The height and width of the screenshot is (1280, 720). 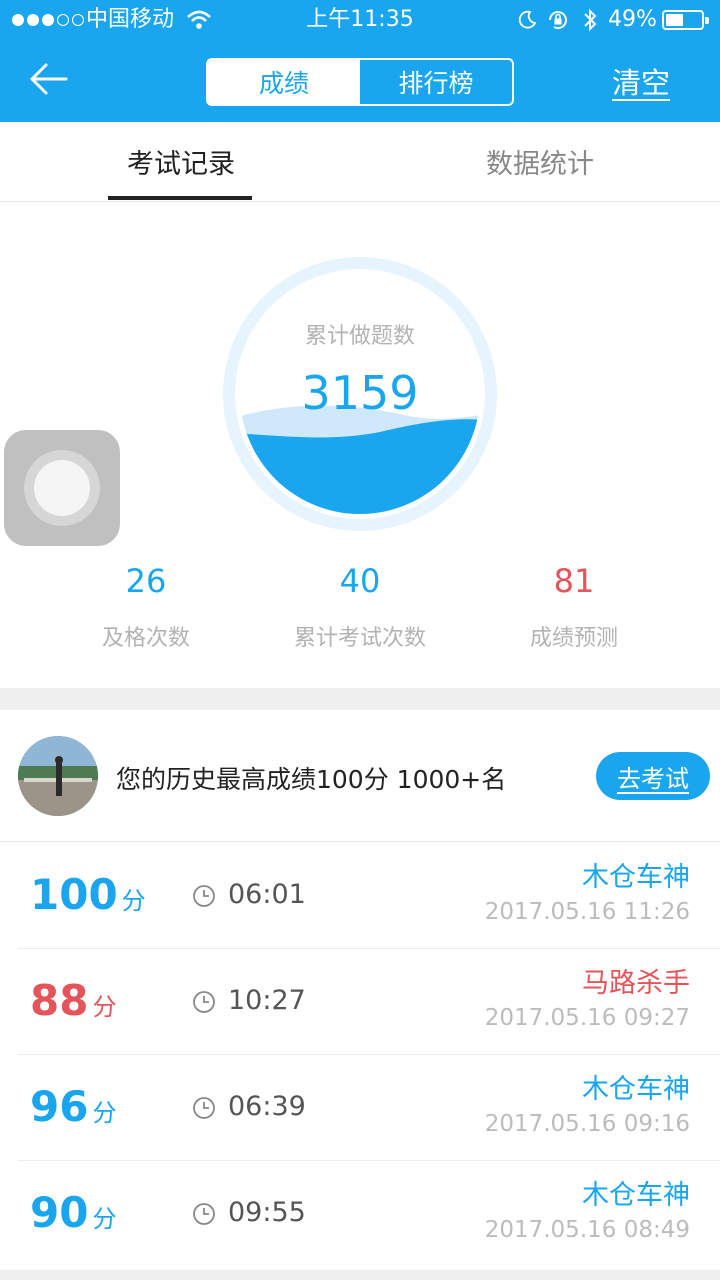 I want to click on circle-label: 累计做题数, so click(x=359, y=336).